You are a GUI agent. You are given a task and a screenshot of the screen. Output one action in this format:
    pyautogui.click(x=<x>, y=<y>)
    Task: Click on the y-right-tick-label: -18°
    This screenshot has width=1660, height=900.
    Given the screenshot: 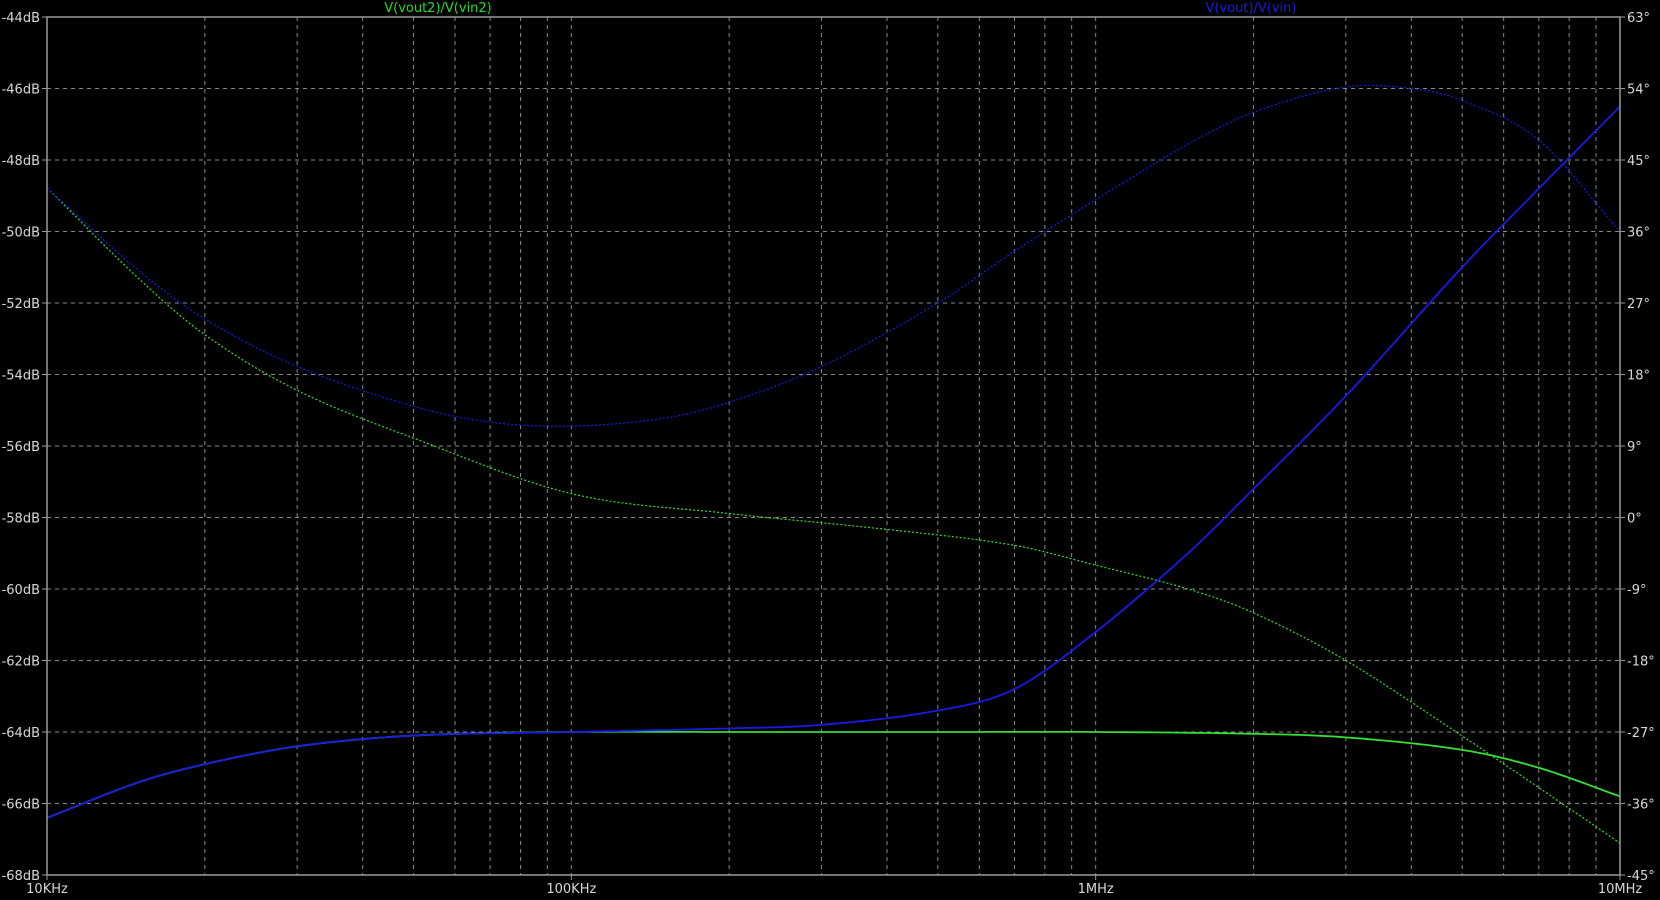 What is the action you would take?
    pyautogui.click(x=1641, y=662)
    